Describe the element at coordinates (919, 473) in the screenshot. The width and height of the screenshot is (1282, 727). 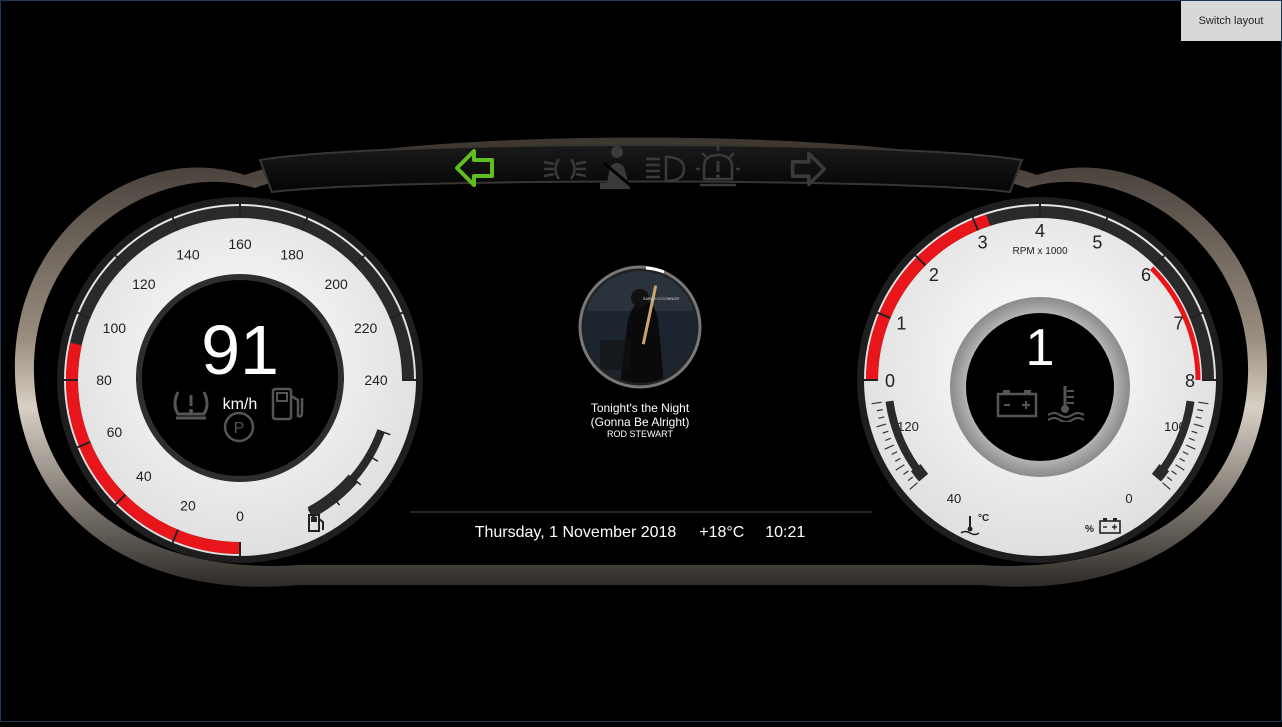
I see `coolant-temp-fill` at that location.